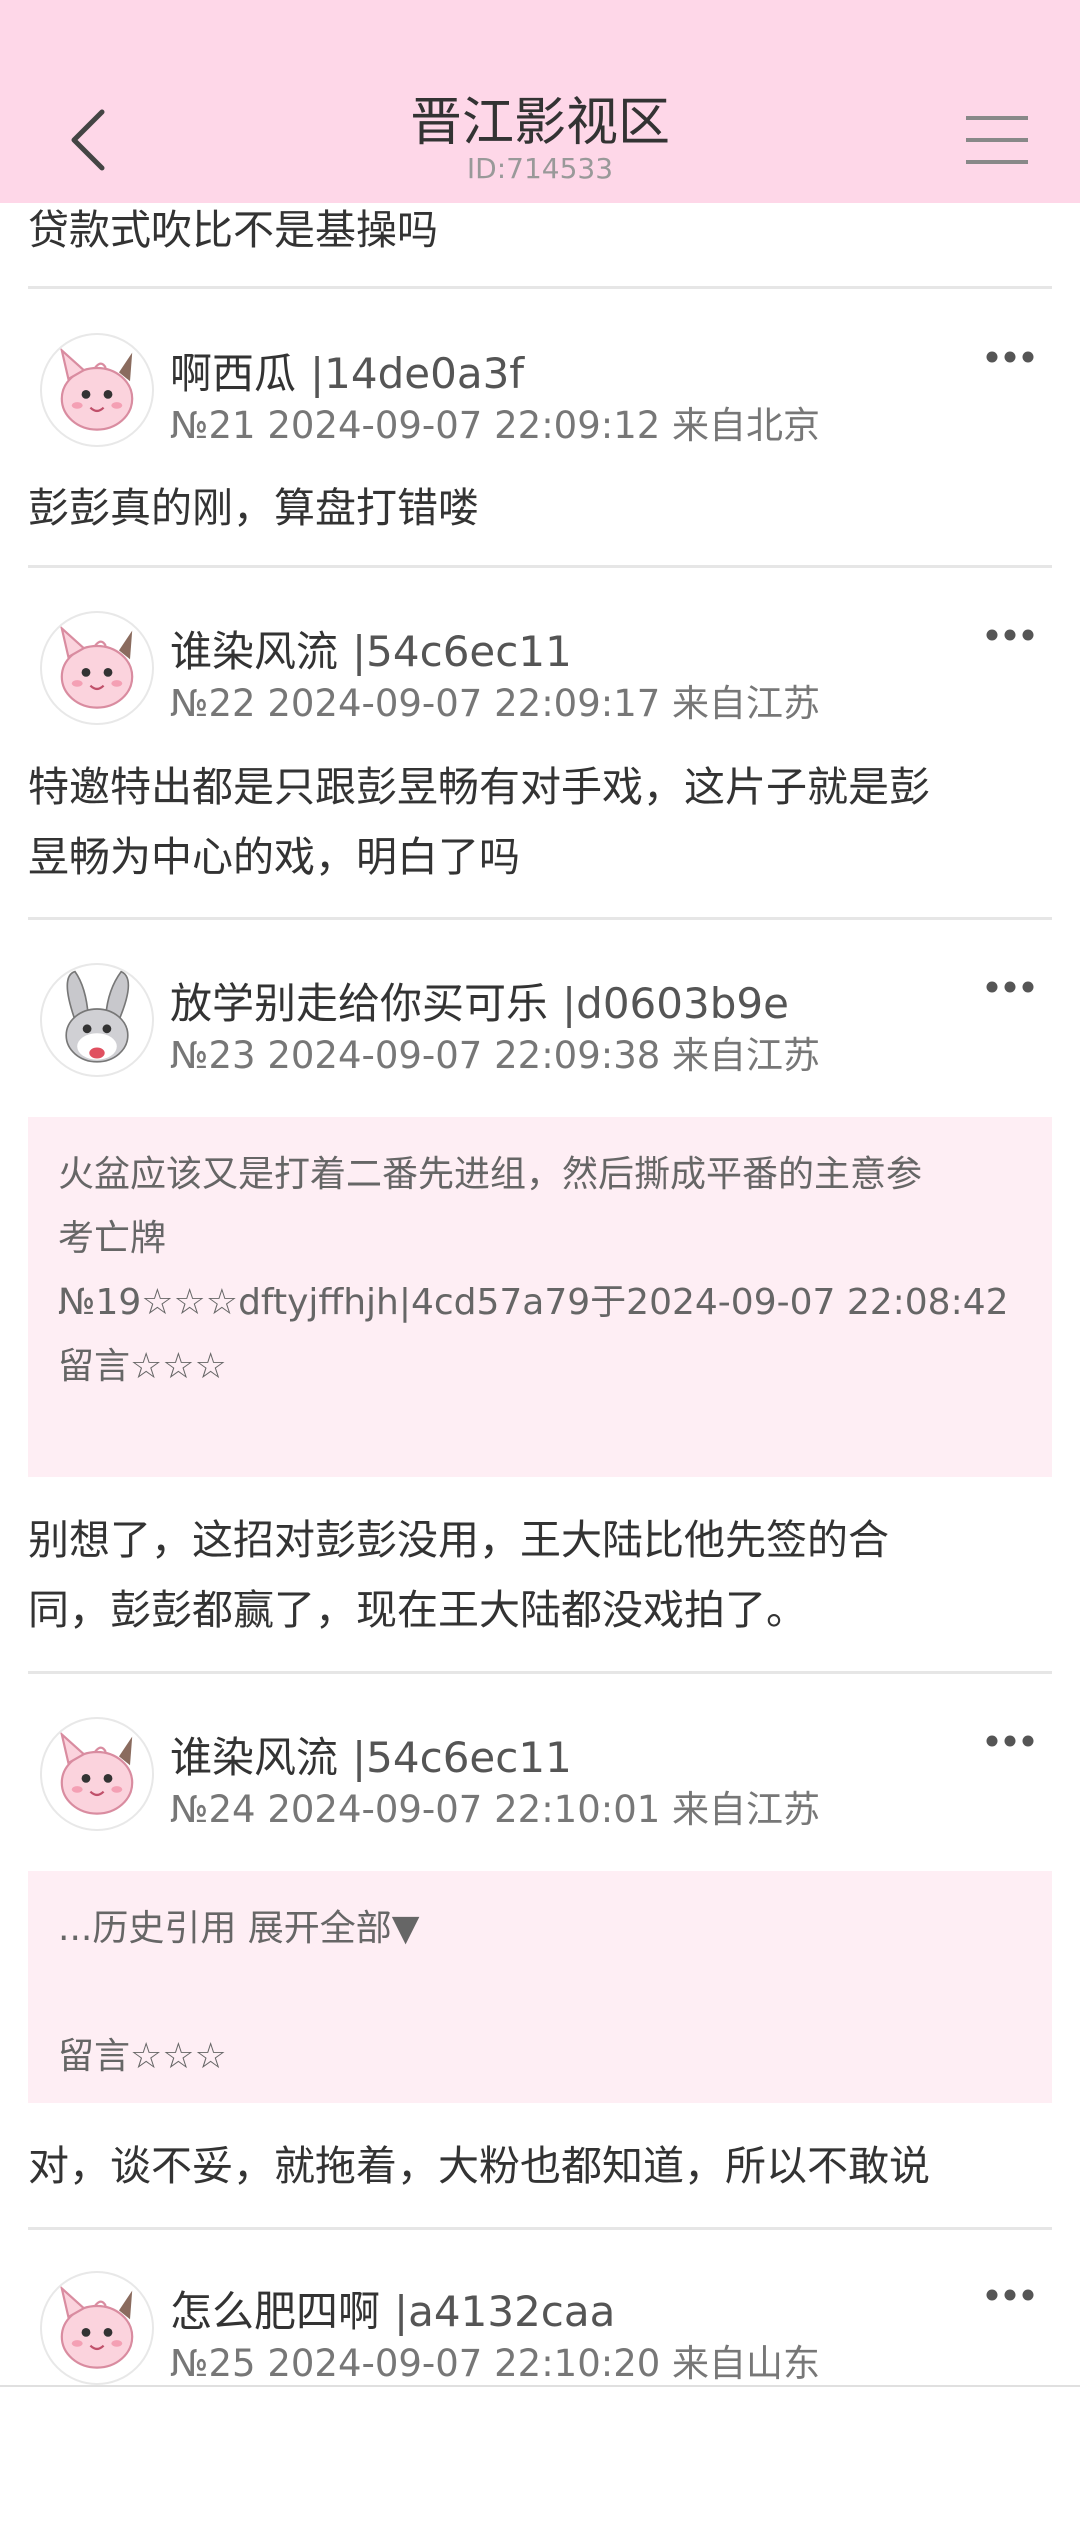 This screenshot has height=2522, width=1080. I want to click on username: 怎么肥四啊, so click(275, 2311).